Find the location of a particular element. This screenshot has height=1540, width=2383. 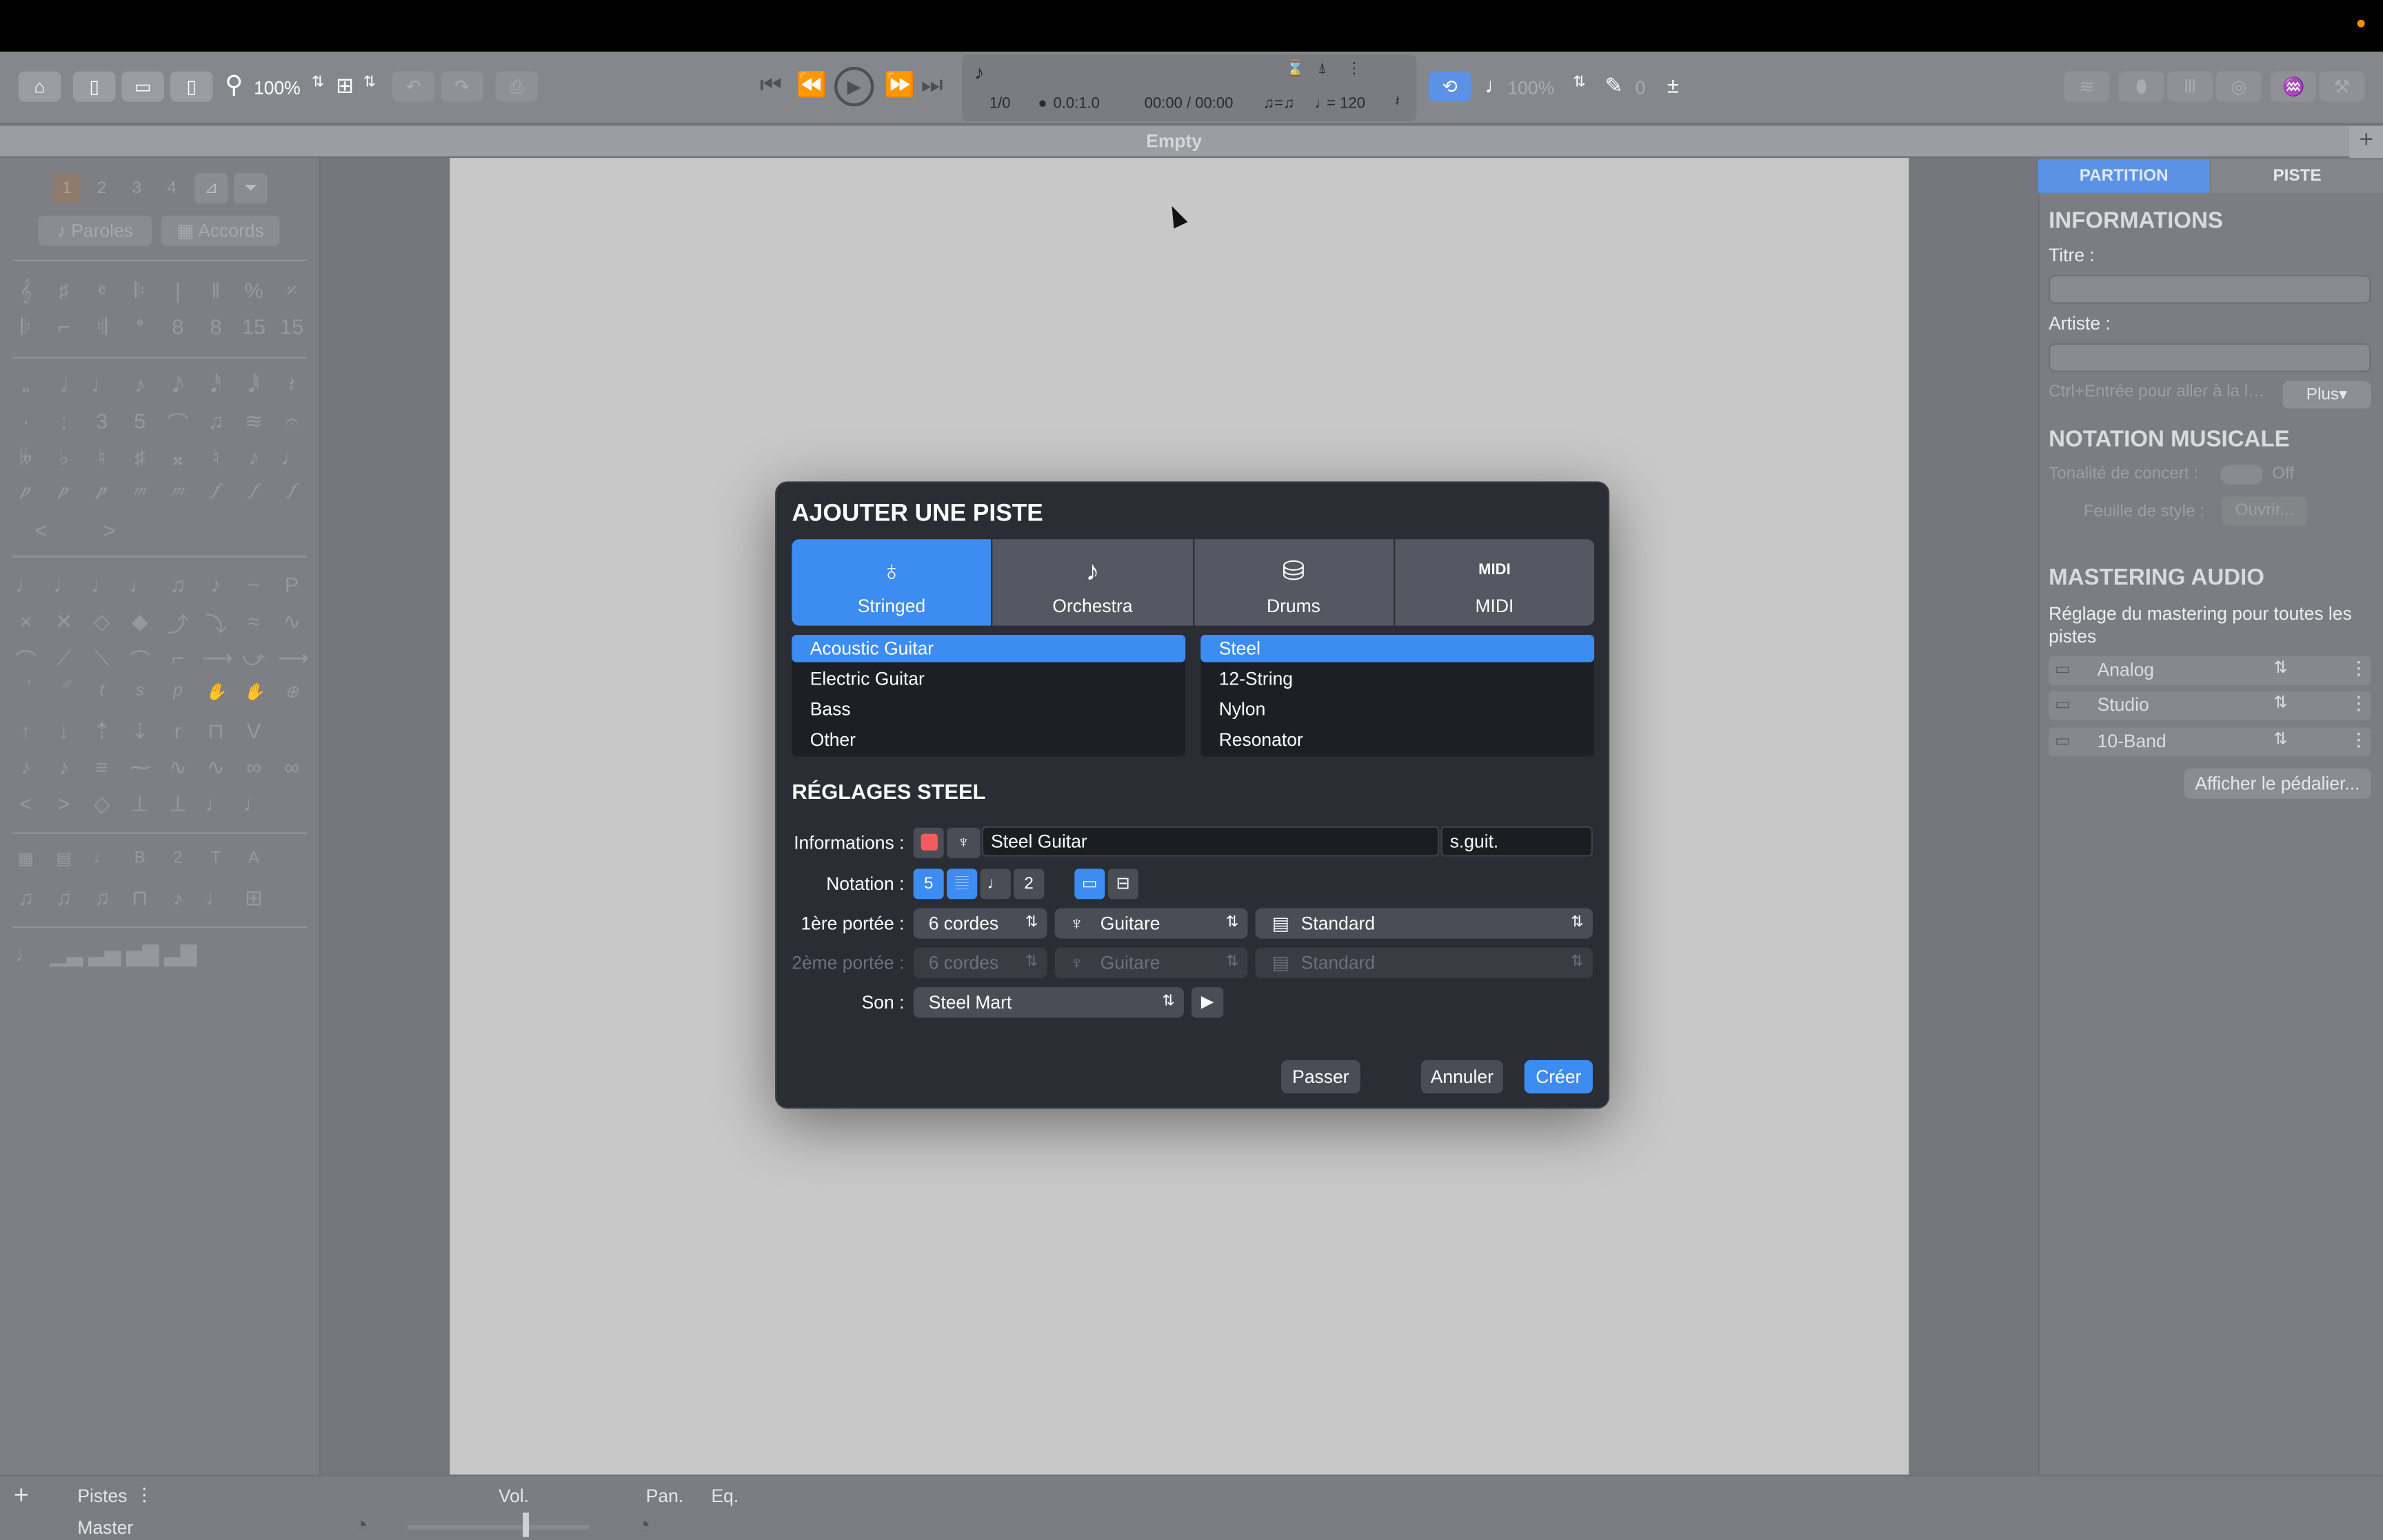

inverted-turn-icon: ∞ is located at coordinates (291, 768).